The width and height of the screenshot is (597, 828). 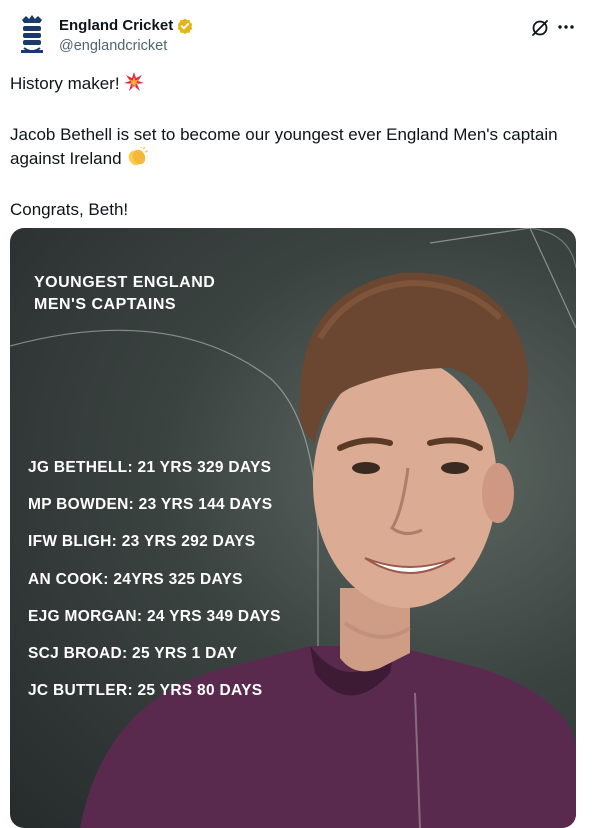 What do you see at coordinates (298, 33) in the screenshot?
I see `post-header: England Cricket @englandcricket` at bounding box center [298, 33].